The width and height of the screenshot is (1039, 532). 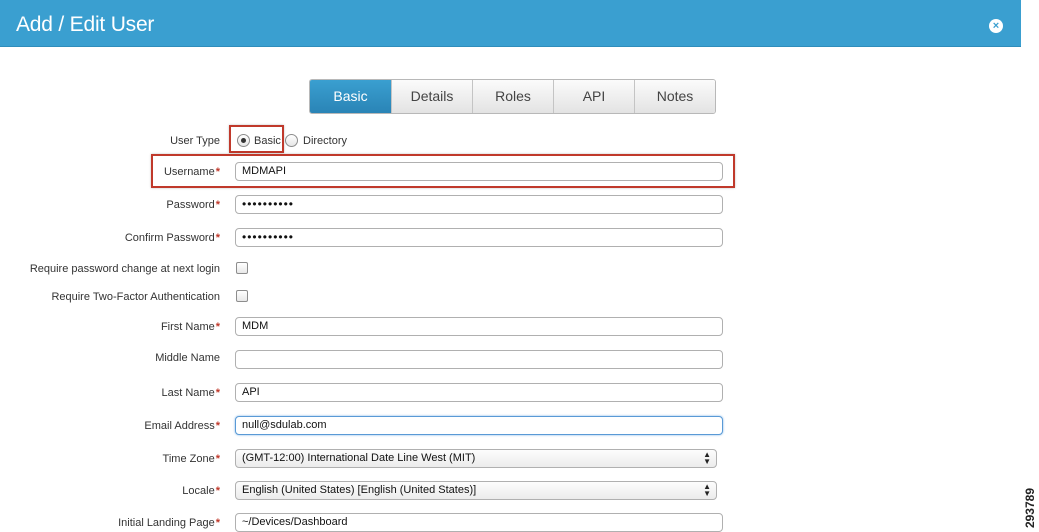 I want to click on confirm-password-input: ••••••••••, so click(x=479, y=237).